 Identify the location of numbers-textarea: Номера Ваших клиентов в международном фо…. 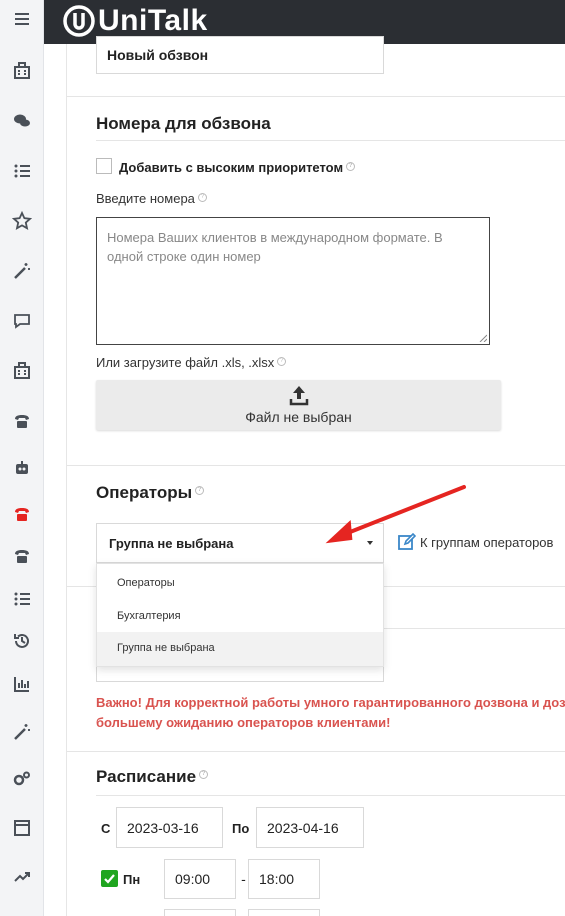
(293, 281).